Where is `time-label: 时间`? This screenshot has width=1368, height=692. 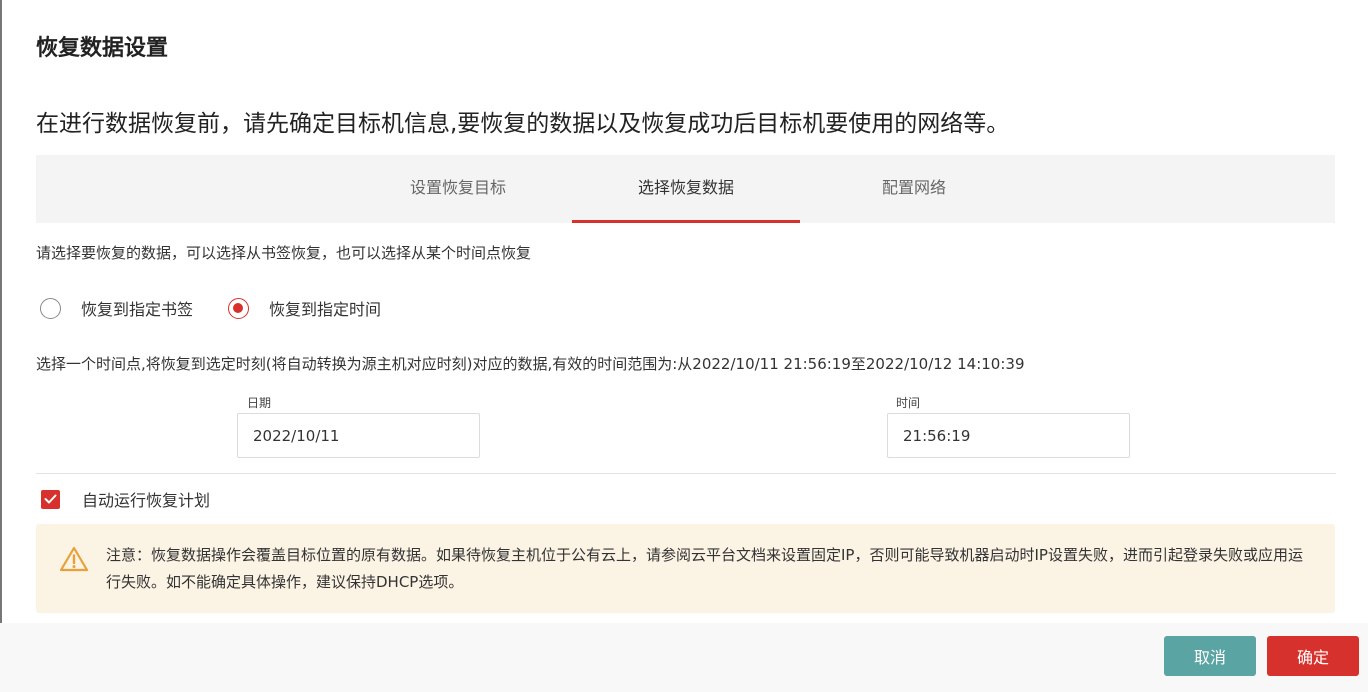
time-label: 时间 is located at coordinates (908, 403).